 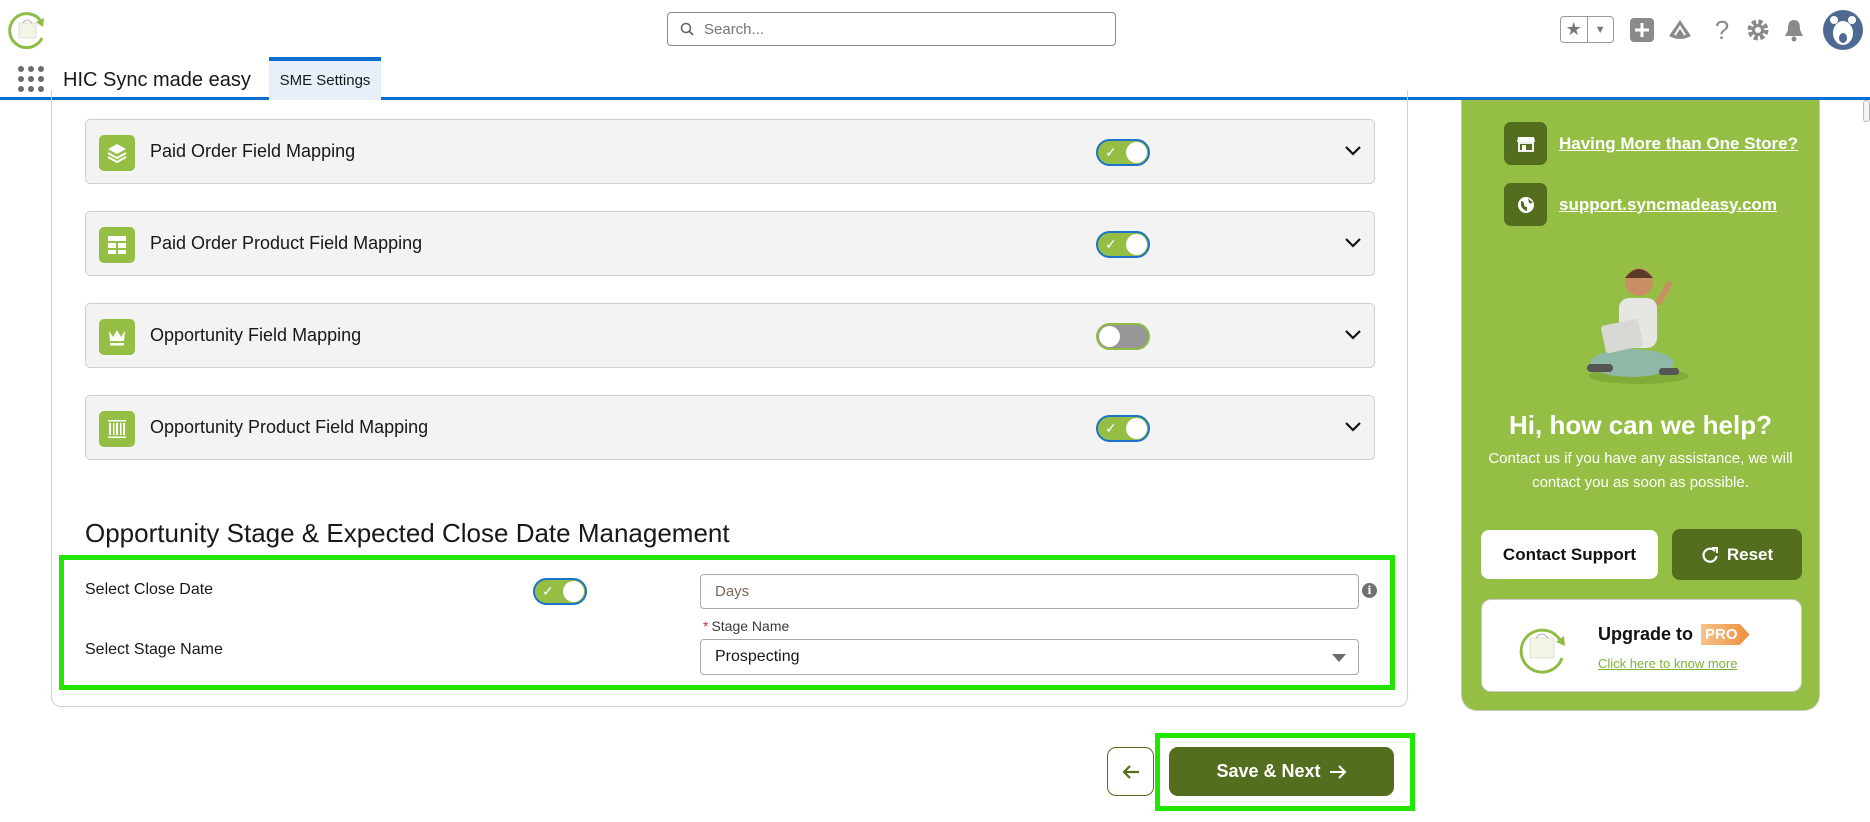 What do you see at coordinates (730, 335) in the screenshot?
I see `accordion-opportunity-field-mapping: Opportunity Field Mapping` at bounding box center [730, 335].